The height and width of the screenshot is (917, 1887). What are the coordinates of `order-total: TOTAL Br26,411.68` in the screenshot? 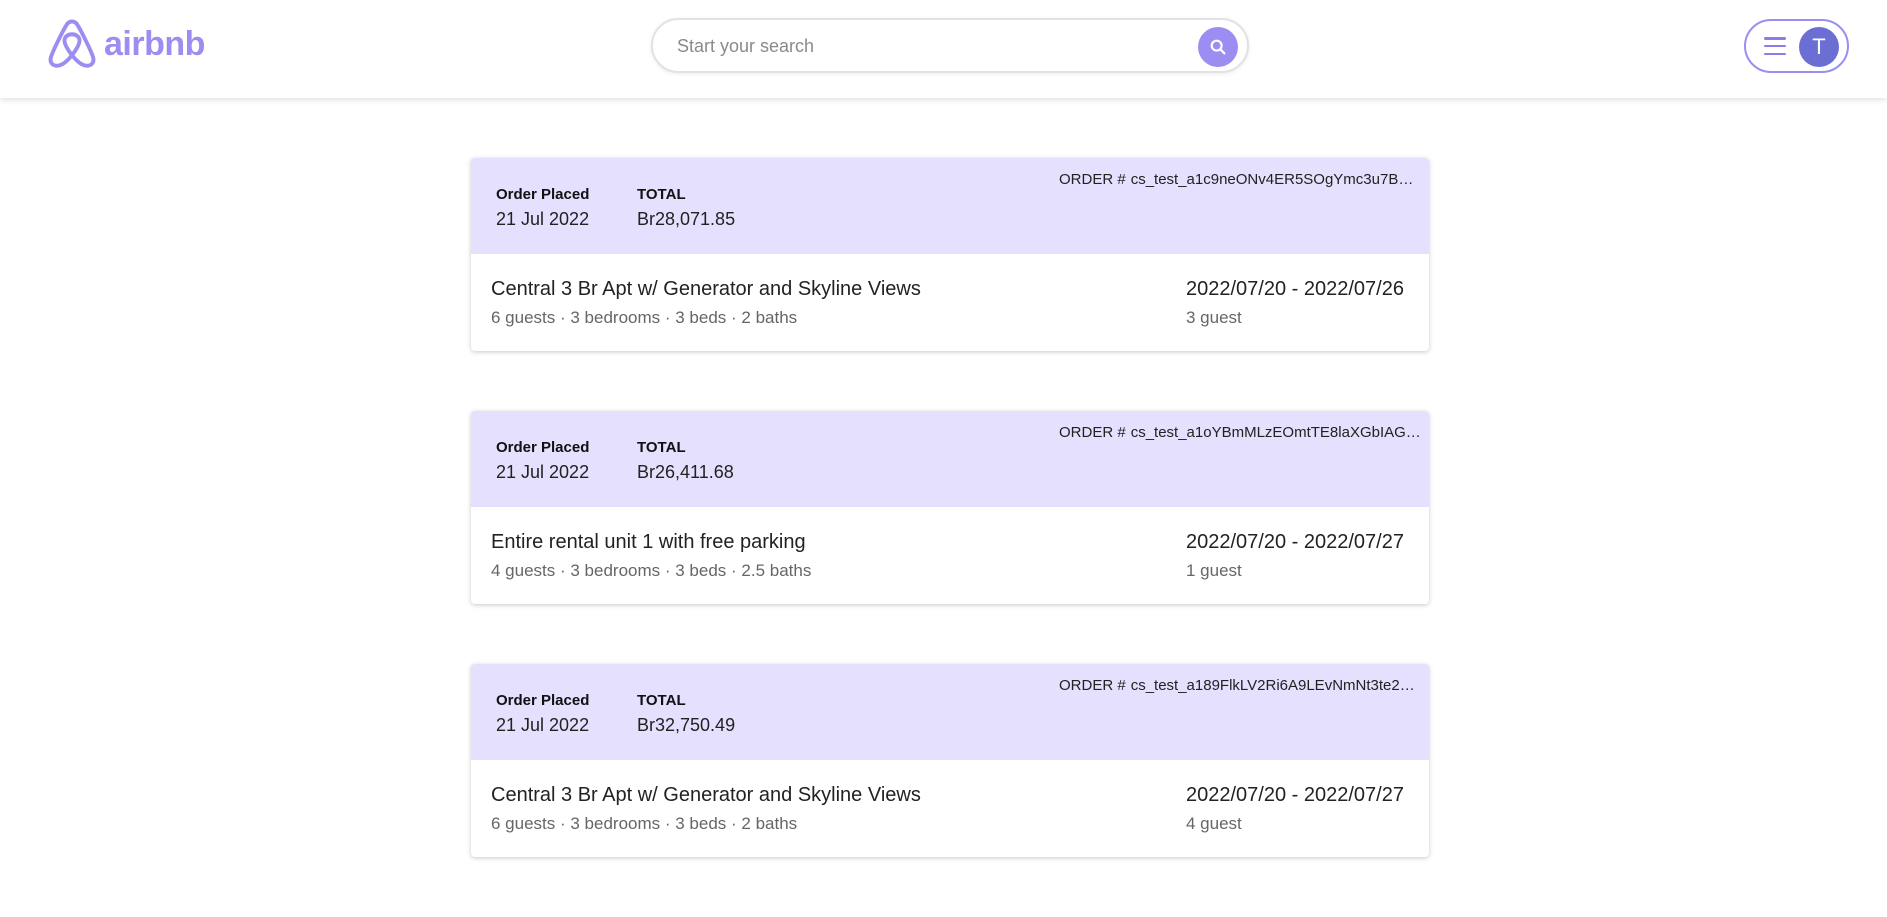 It's located at (685, 461).